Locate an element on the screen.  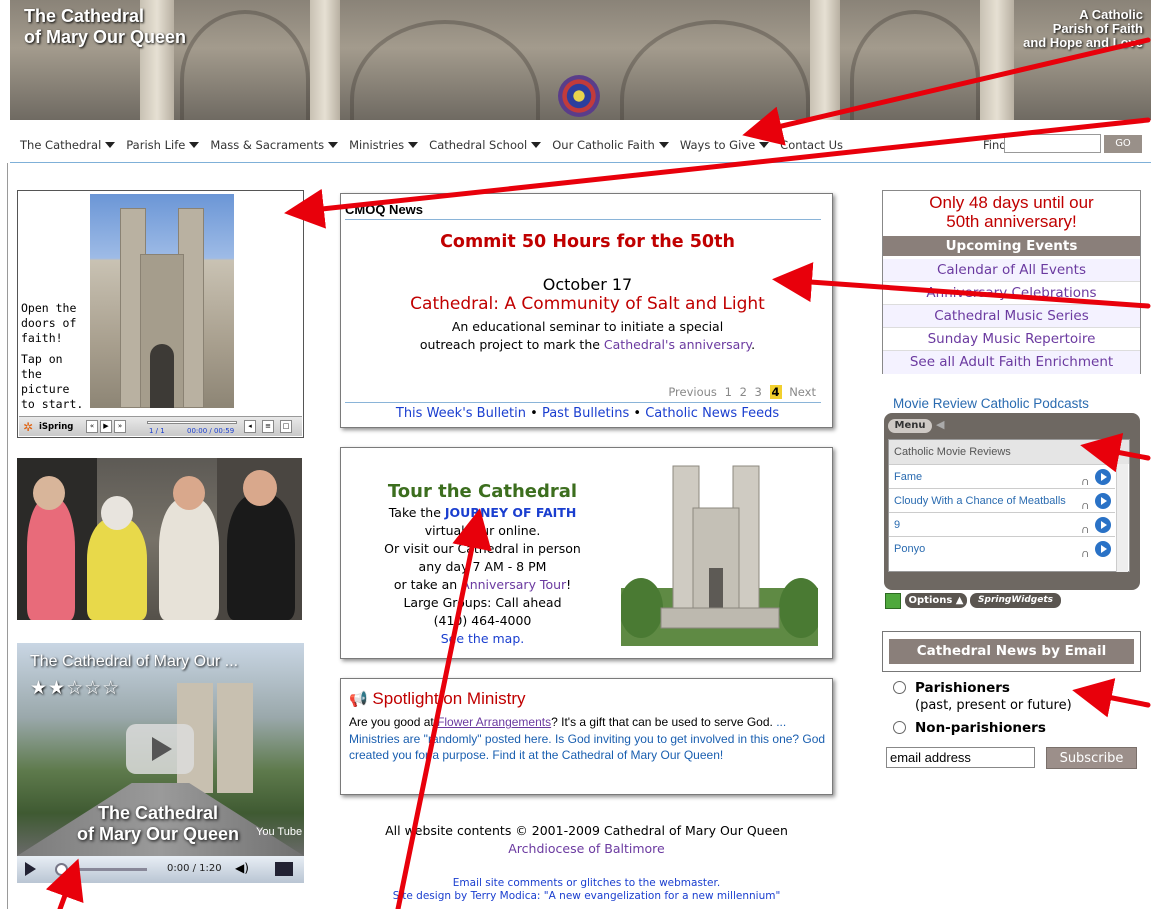
nav-item-cathedral-school: Cathedral School is located at coordinates (485, 145).